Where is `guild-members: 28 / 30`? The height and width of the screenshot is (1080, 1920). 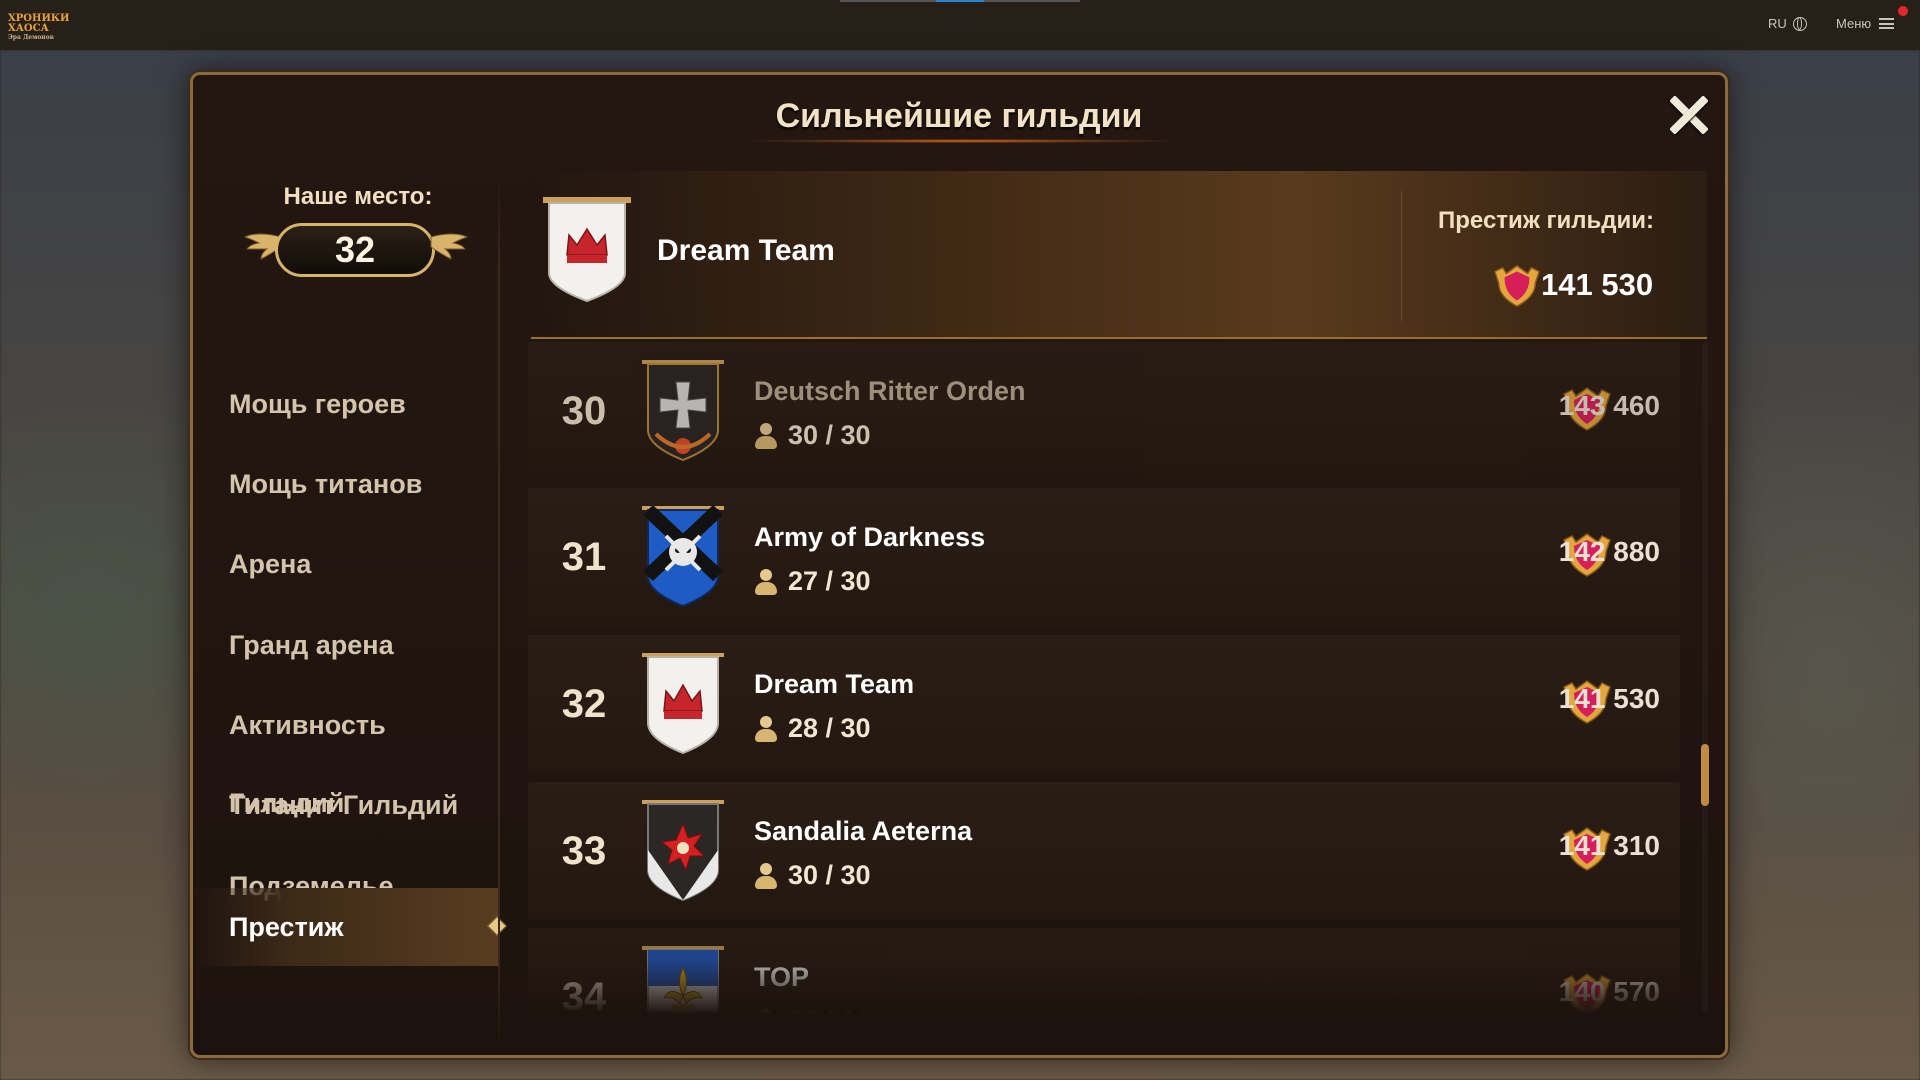 guild-members: 28 / 30 is located at coordinates (812, 728).